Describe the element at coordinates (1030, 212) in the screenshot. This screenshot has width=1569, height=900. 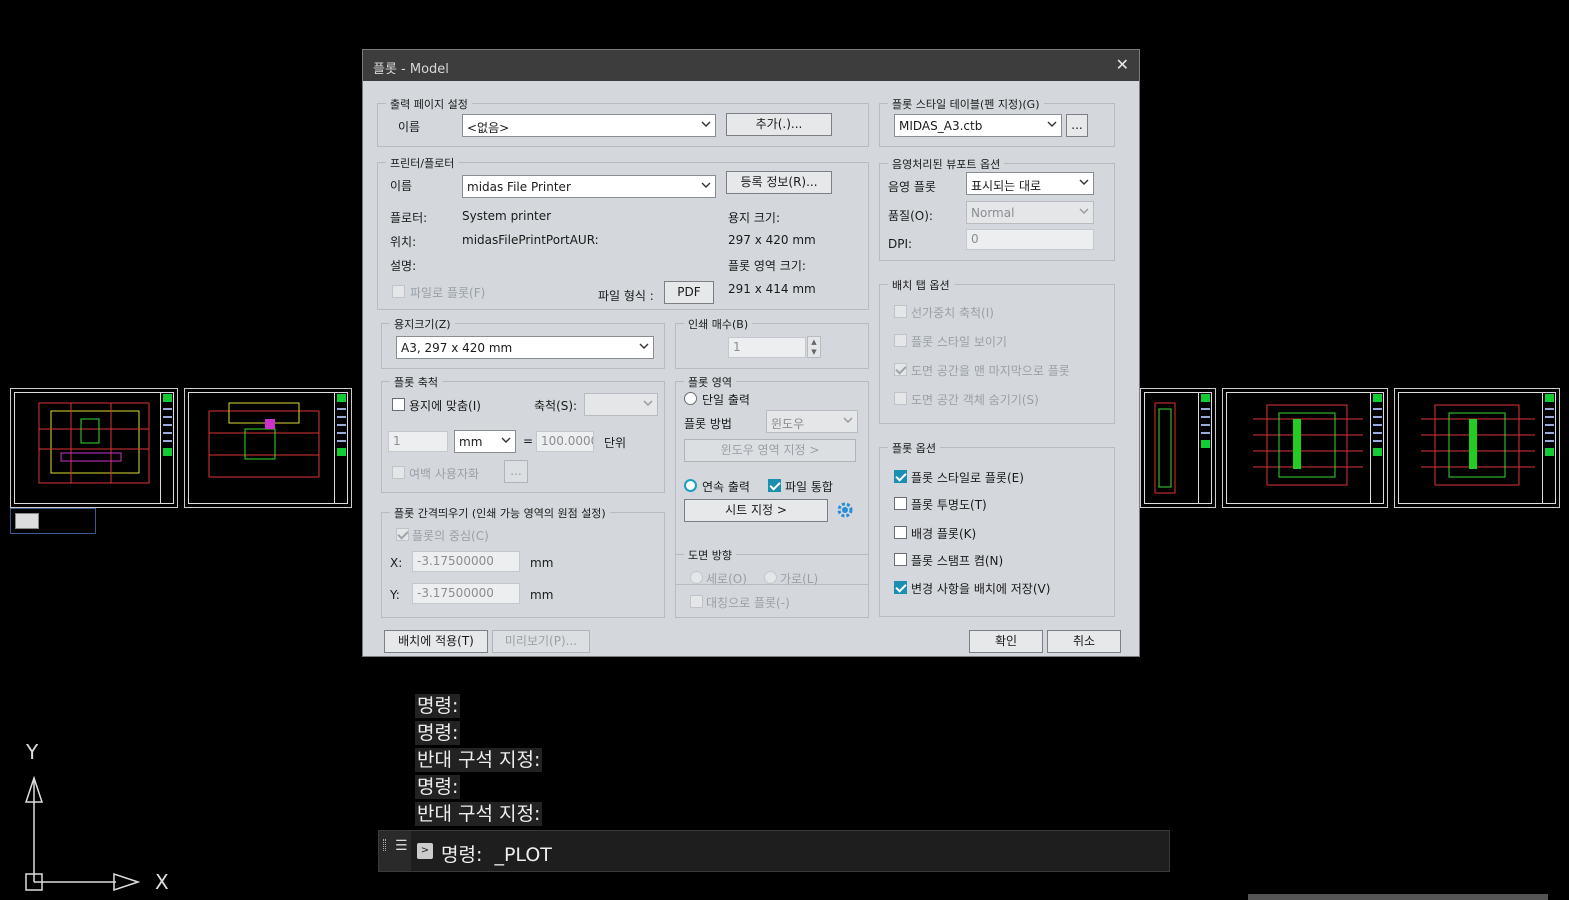
I see `quality-select: Normal` at that location.